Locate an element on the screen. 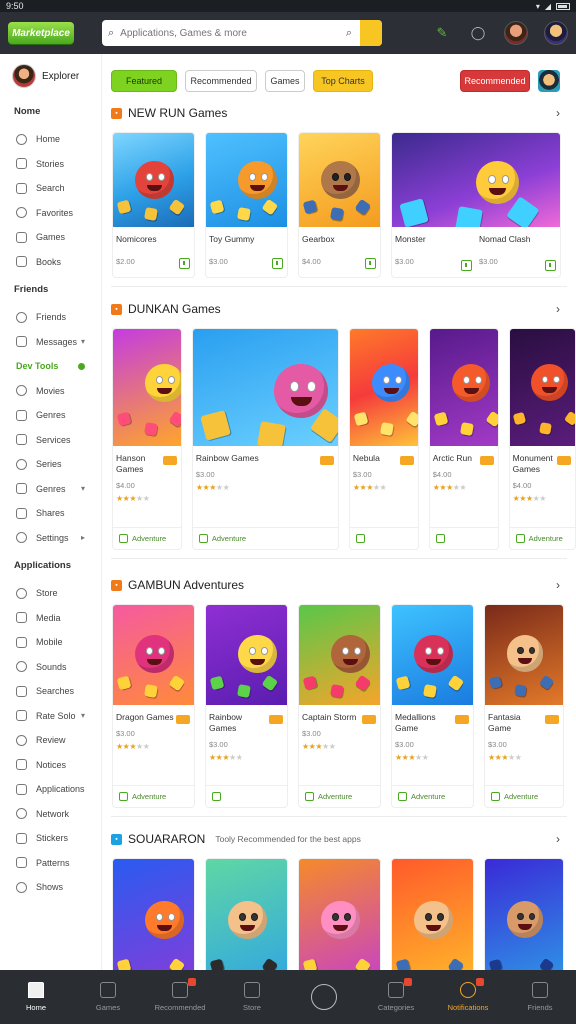 This screenshot has height=1024, width=576. game-card: Arctic Run $4.00 ★★★★★ is located at coordinates (463, 439).